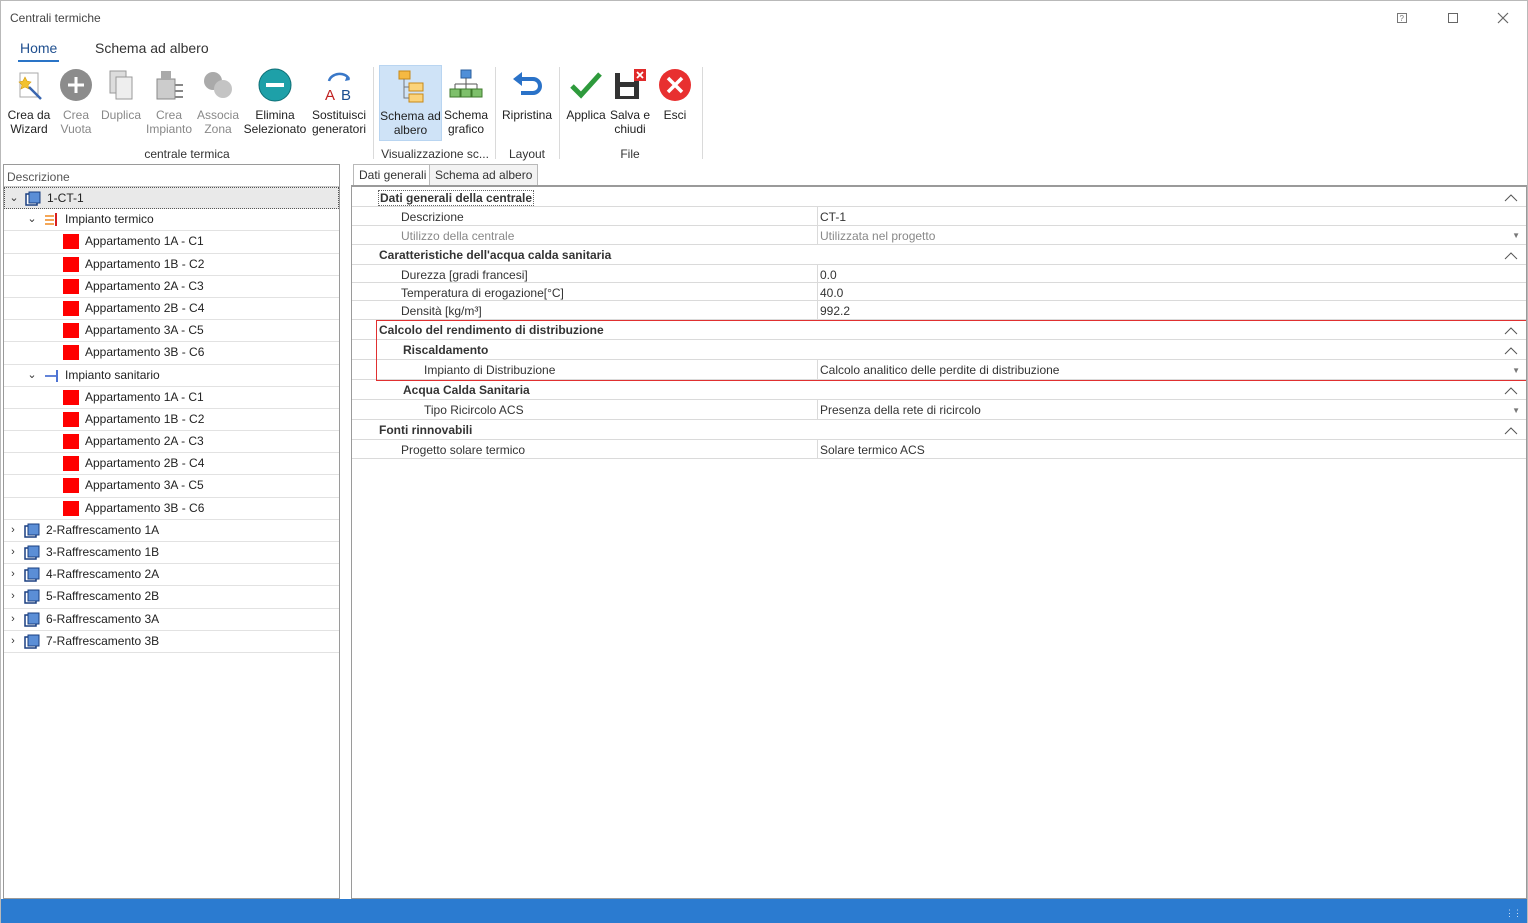 The height and width of the screenshot is (923, 1528). What do you see at coordinates (1513, 913) in the screenshot?
I see `resize-grip-icon: ⋮⋮` at bounding box center [1513, 913].